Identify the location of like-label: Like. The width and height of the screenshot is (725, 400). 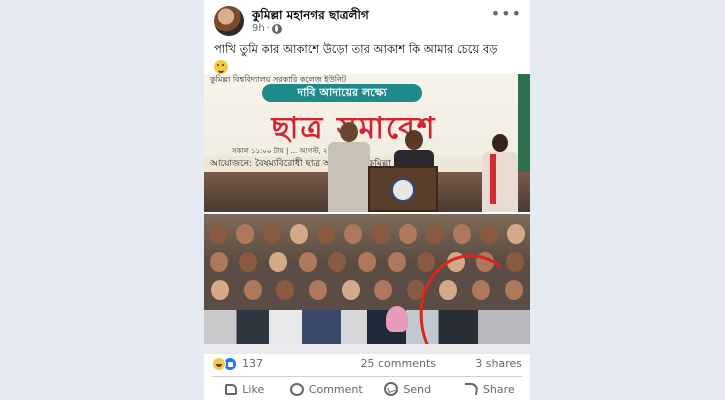
(253, 389).